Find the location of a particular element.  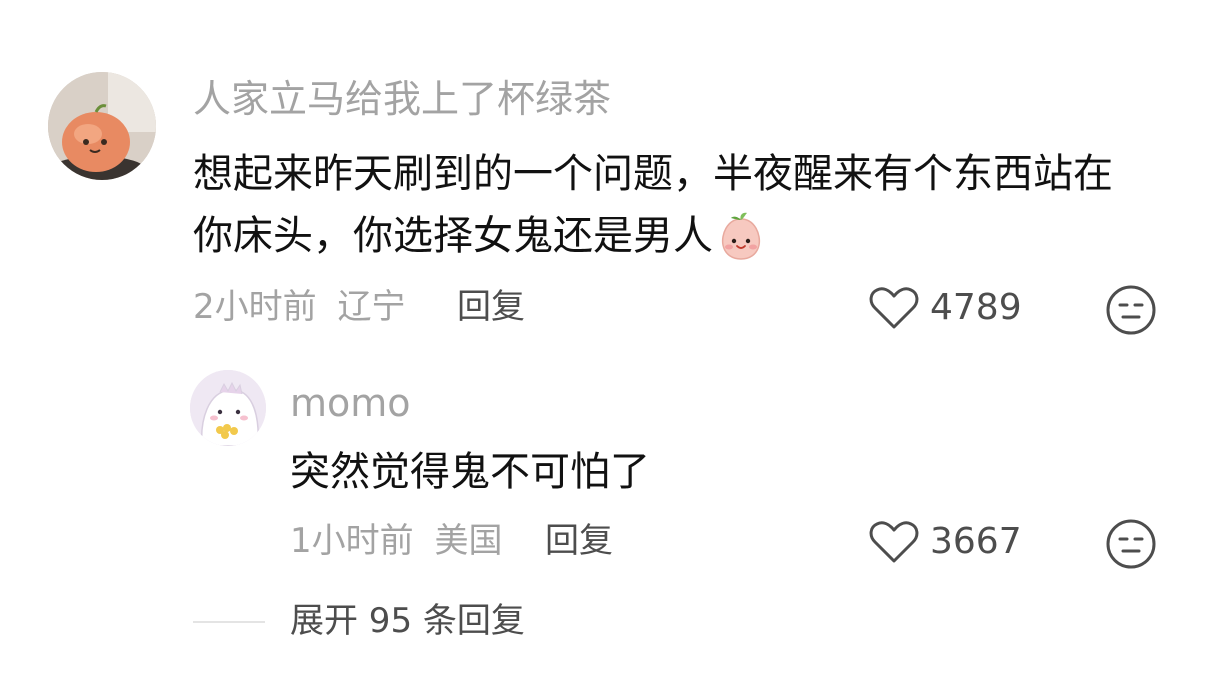

comment-text-line-1: 想起来昨天刷到的一个问题，半夜醒来有个东西站在 is located at coordinates (653, 174).